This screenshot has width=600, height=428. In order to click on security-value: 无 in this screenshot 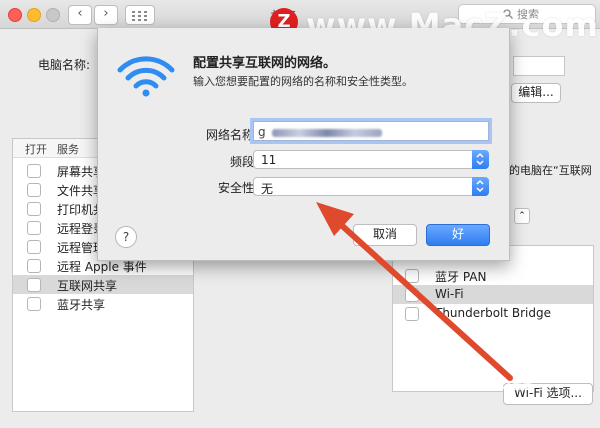, I will do `click(267, 189)`.